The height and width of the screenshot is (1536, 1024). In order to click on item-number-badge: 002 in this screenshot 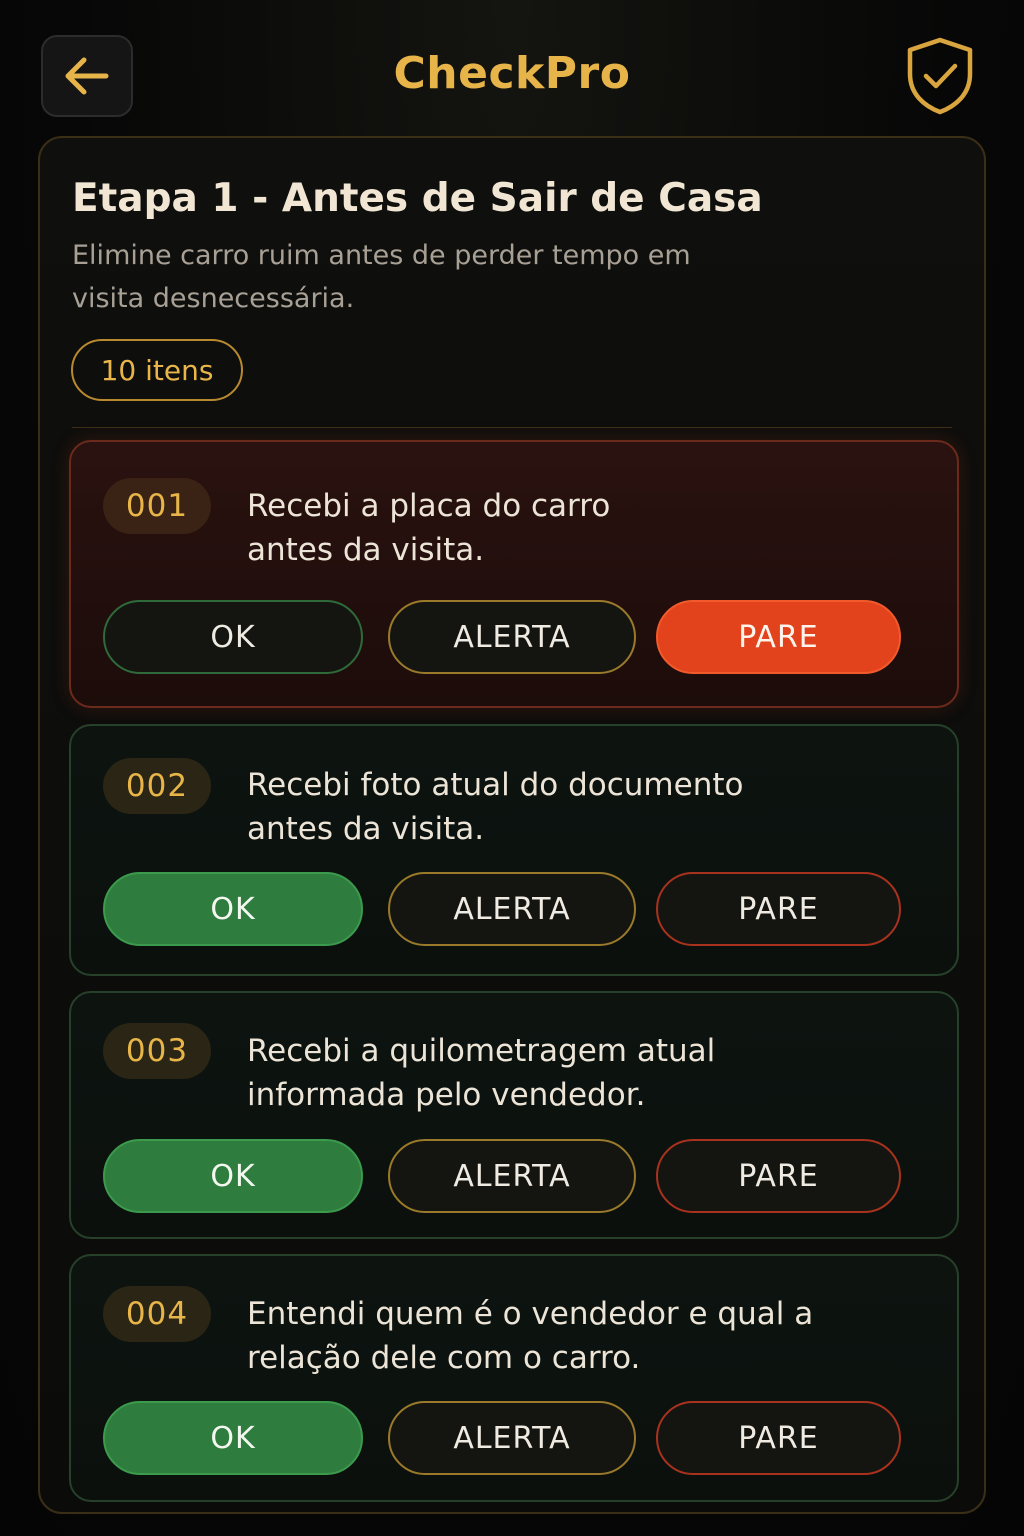, I will do `click(157, 786)`.